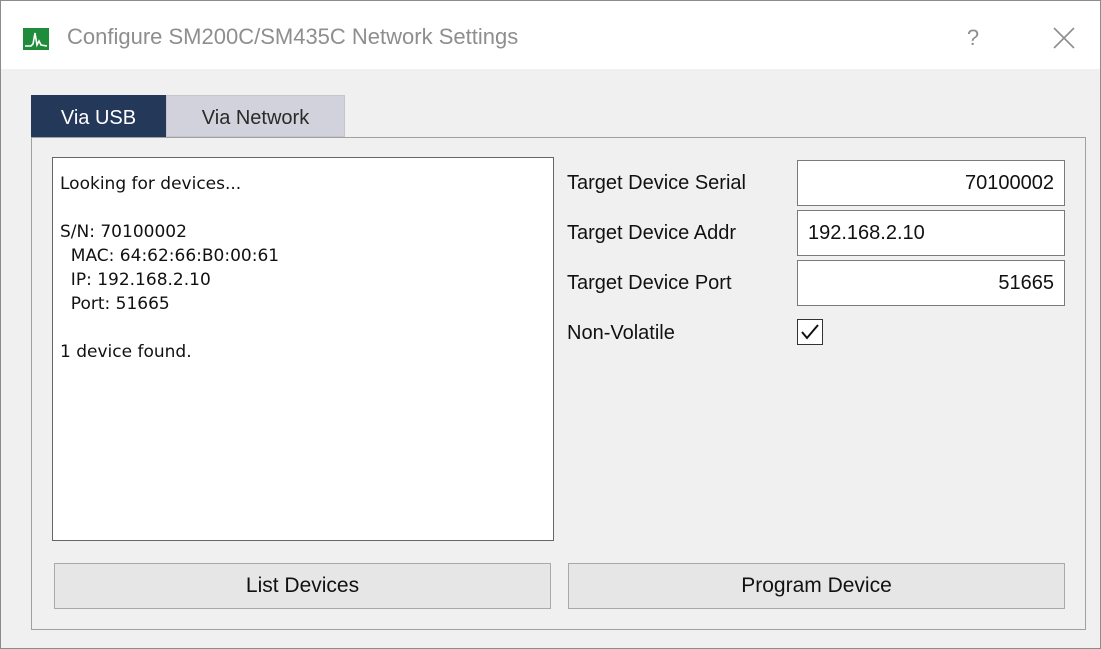  I want to click on close-icon, so click(1064, 38).